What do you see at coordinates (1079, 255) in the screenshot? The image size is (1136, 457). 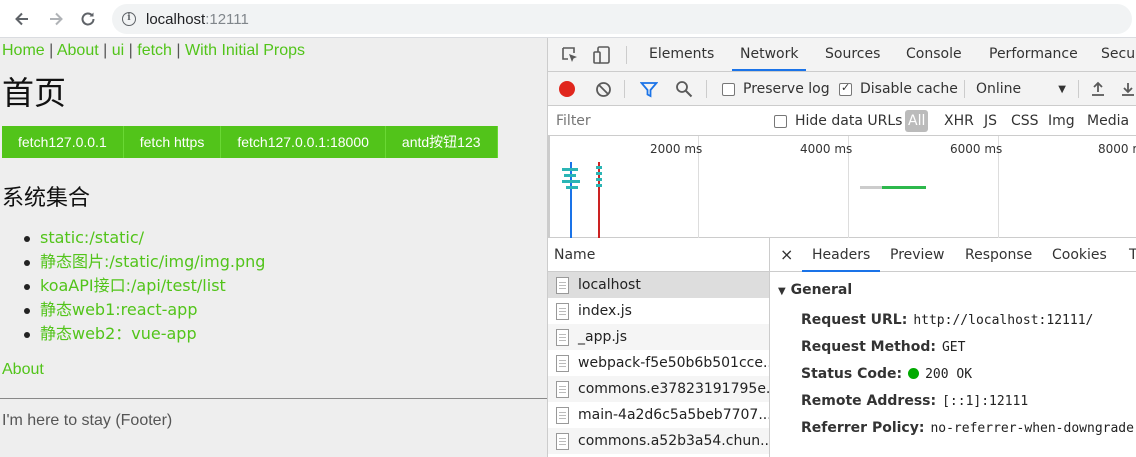 I see `tab-cookies: Cookies` at bounding box center [1079, 255].